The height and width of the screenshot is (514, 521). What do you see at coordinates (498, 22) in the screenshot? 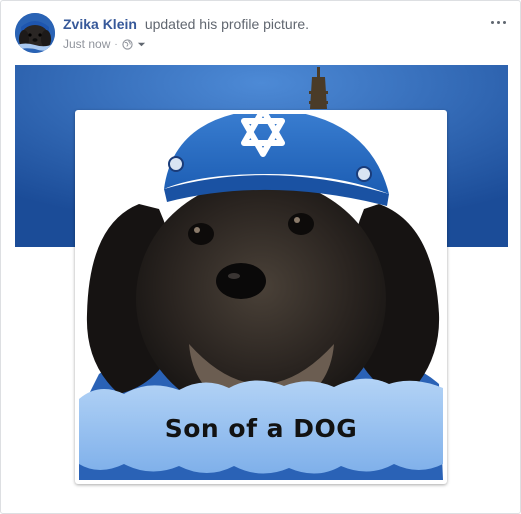
I see `more-options-icon` at bounding box center [498, 22].